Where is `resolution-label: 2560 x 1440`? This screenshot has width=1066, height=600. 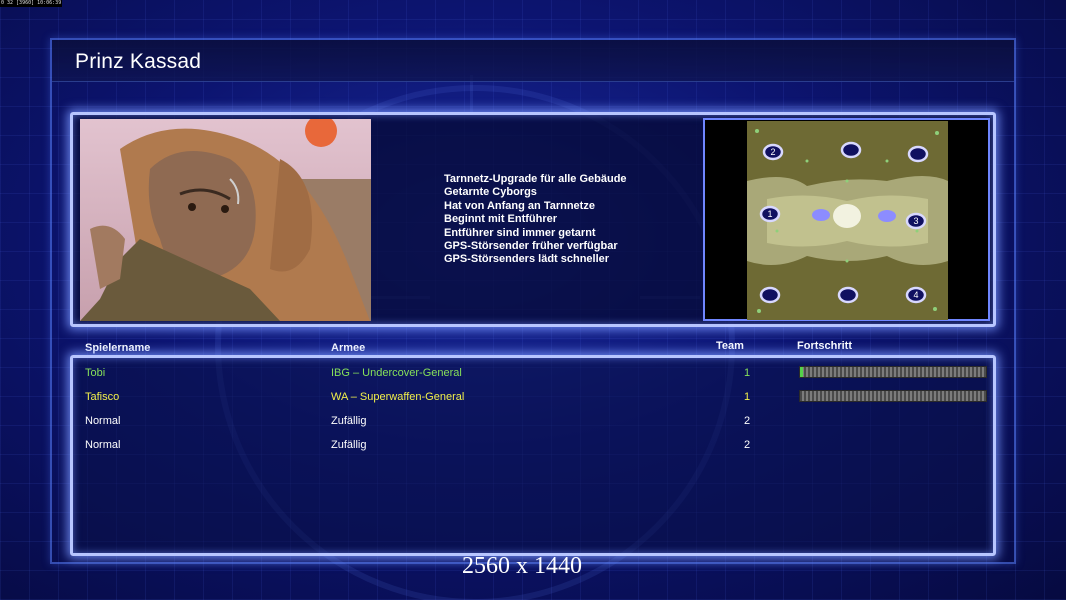 resolution-label: 2560 x 1440 is located at coordinates (522, 566).